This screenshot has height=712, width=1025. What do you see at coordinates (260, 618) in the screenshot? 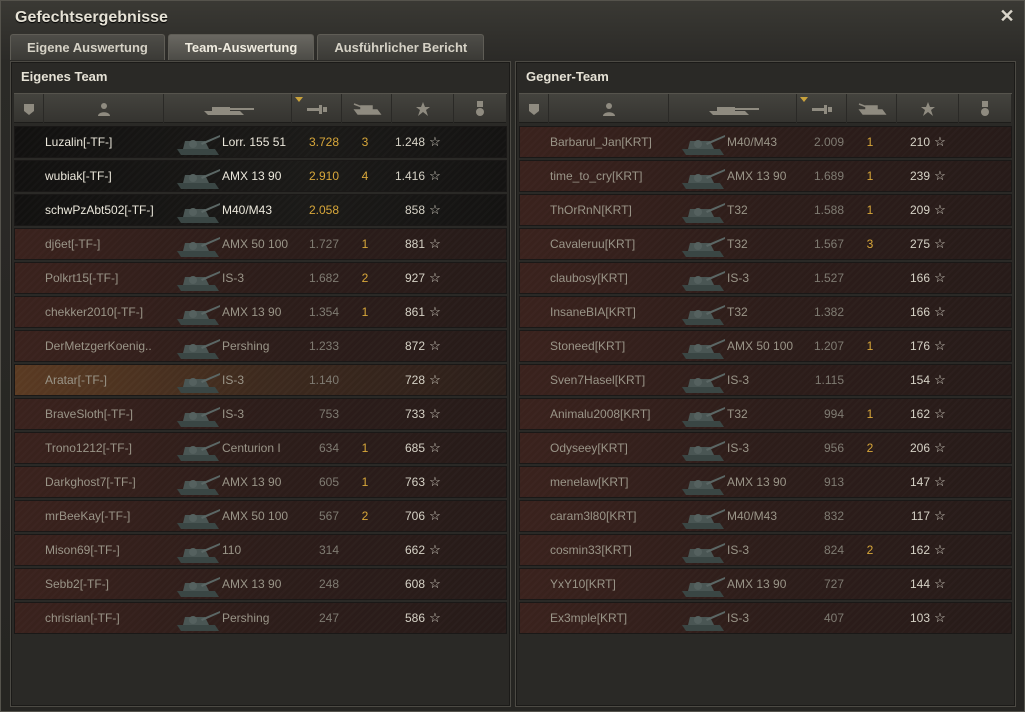
I see `player-row: chrisrian[-TF-] Pershing 247 586 ☆` at bounding box center [260, 618].